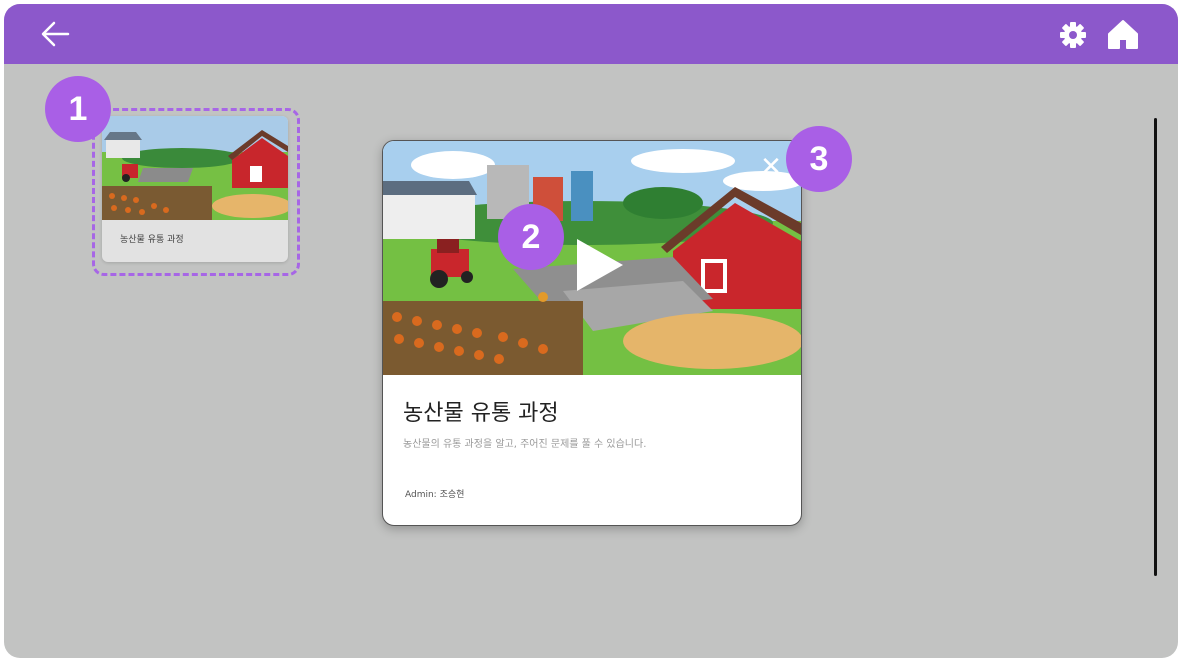 This screenshot has width=1182, height=660. What do you see at coordinates (525, 444) in the screenshot?
I see `modal-description: 농산물의 유통 과정을 알고, 주어진 문제를 풀 수 있습니다.` at bounding box center [525, 444].